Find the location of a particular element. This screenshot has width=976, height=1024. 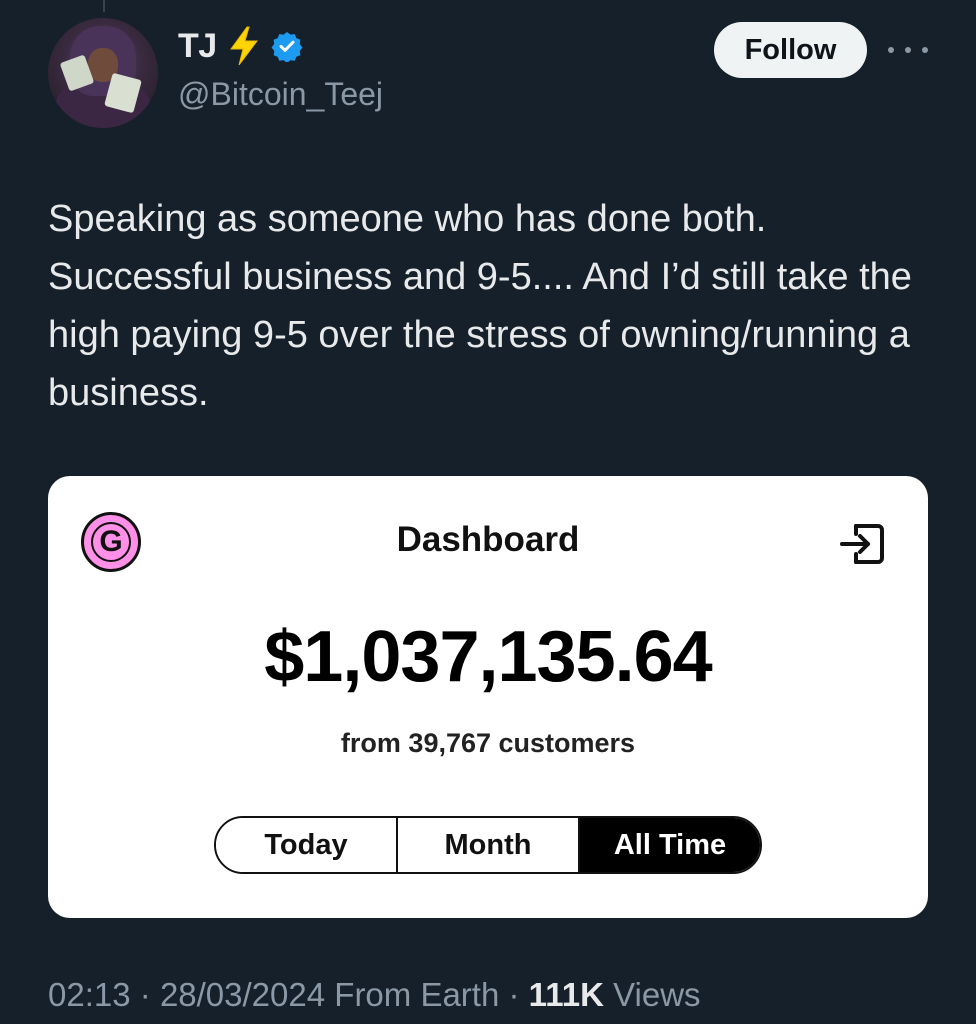

total-revenue-amount: $1,037,135.64 is located at coordinates (488, 657).